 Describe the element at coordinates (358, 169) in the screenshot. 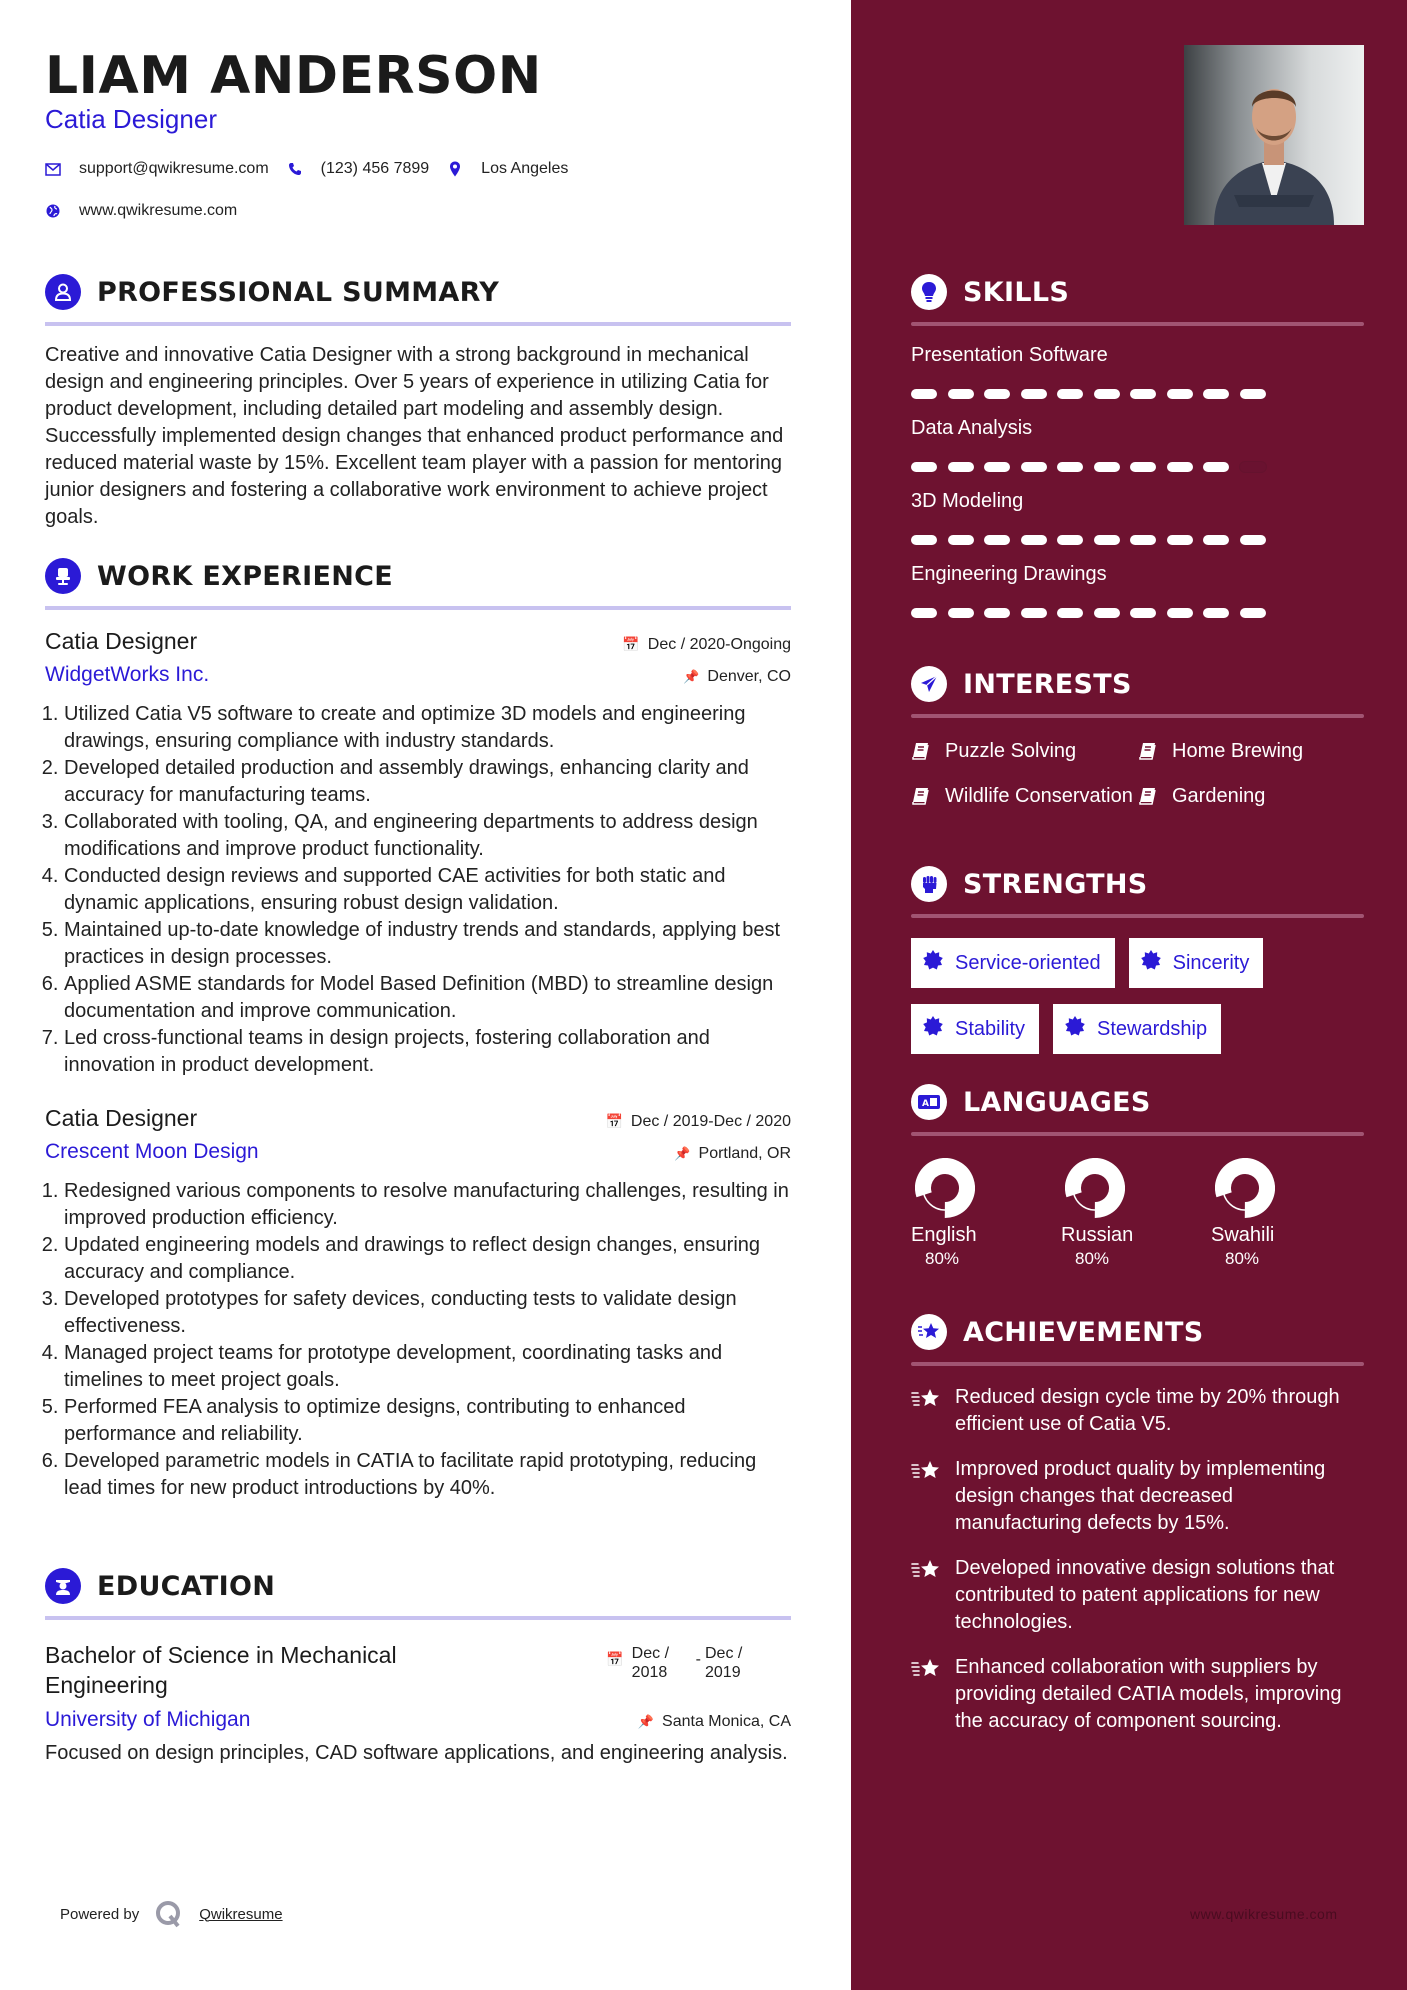

I see `contact-phone: (123) 456 7899` at that location.